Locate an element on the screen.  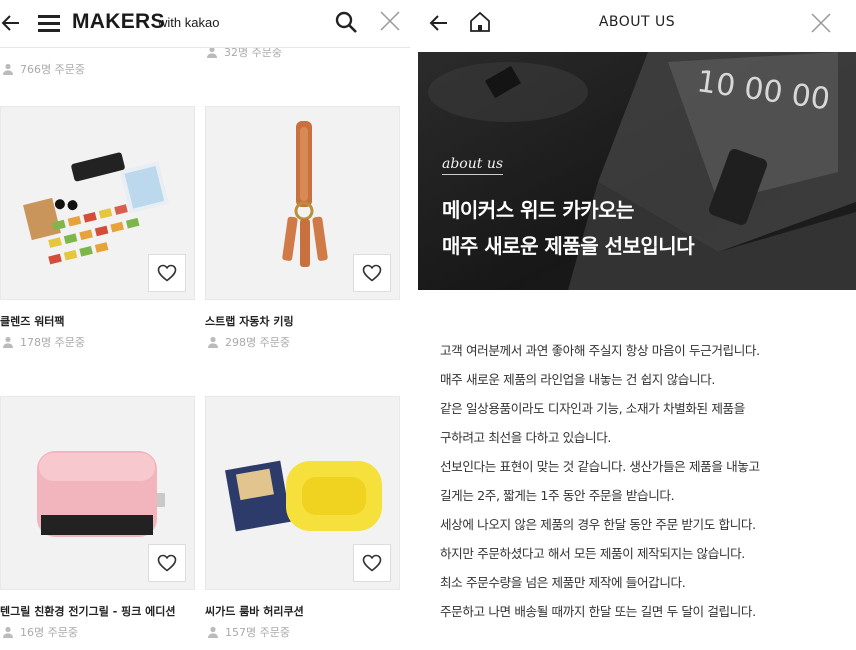
search-icon is located at coordinates (346, 22).